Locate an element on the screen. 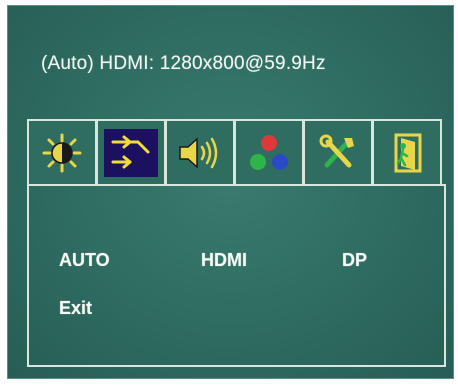  input-source-icon is located at coordinates (130, 151).